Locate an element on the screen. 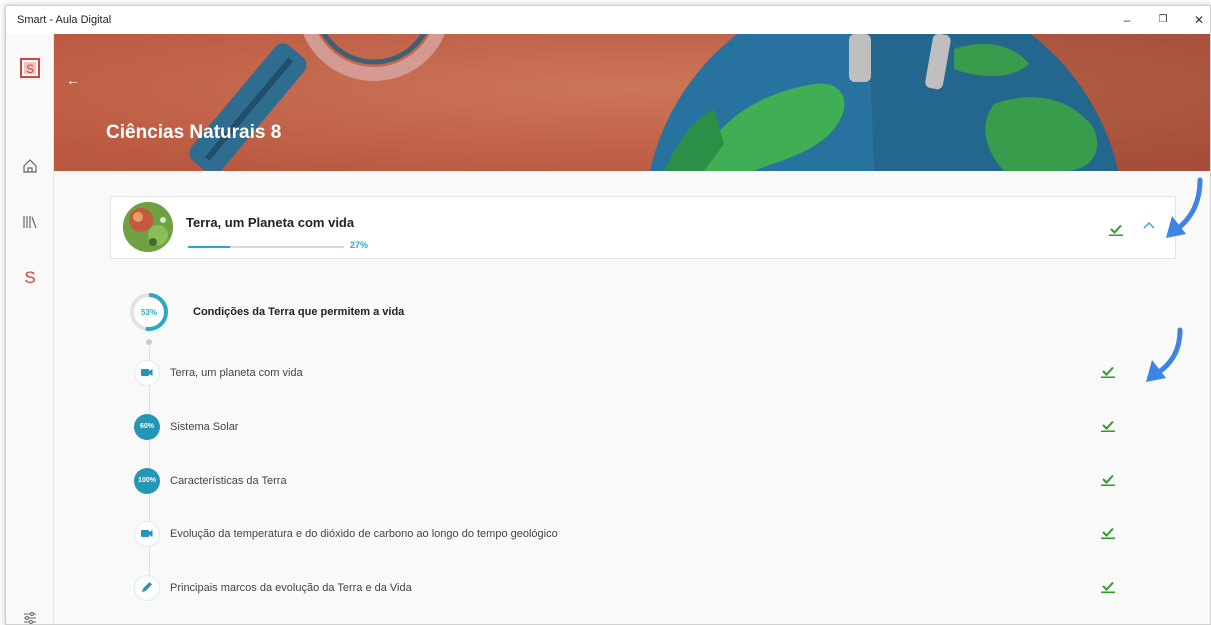 The height and width of the screenshot is (625, 1211). unit-title: Terra, um Planeta com vida is located at coordinates (270, 222).